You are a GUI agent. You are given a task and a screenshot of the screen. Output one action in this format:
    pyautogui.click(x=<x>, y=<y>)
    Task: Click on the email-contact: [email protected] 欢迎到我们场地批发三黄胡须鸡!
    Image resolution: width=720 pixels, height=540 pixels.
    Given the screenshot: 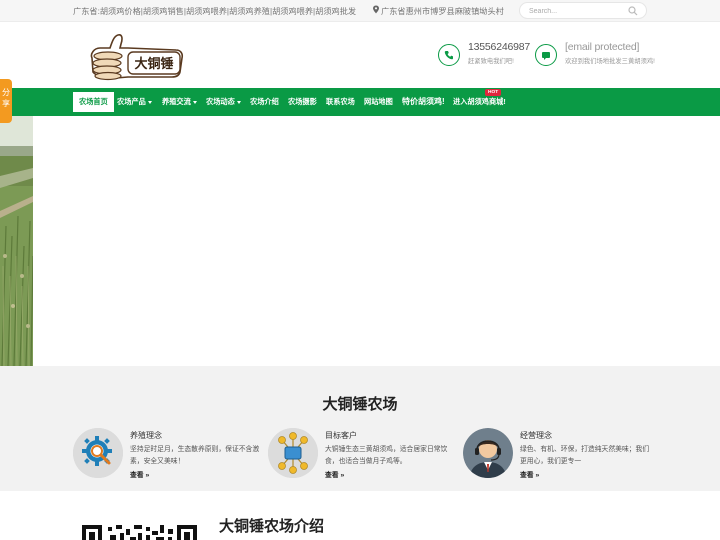 What is the action you would take?
    pyautogui.click(x=600, y=54)
    